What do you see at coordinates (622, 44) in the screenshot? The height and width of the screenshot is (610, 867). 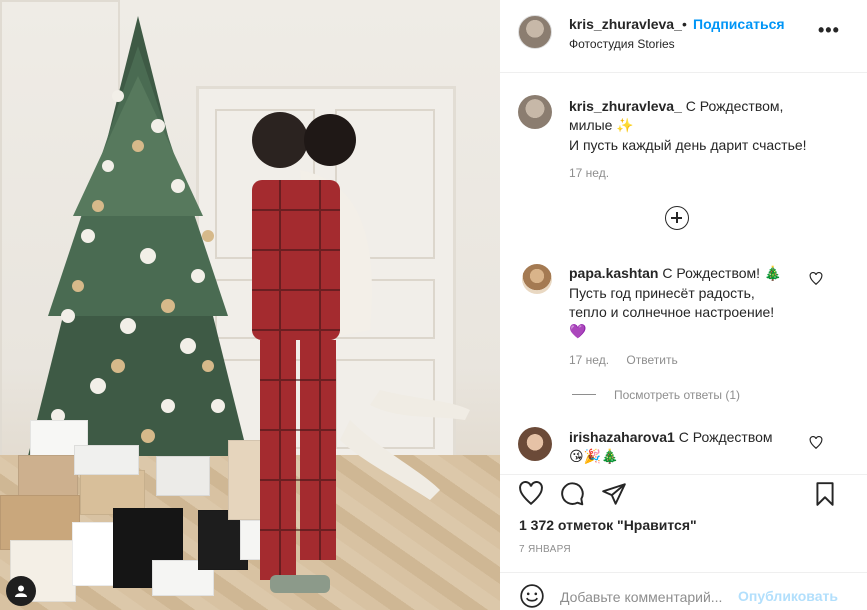 I see `location-link: Фотостудия Stories` at bounding box center [622, 44].